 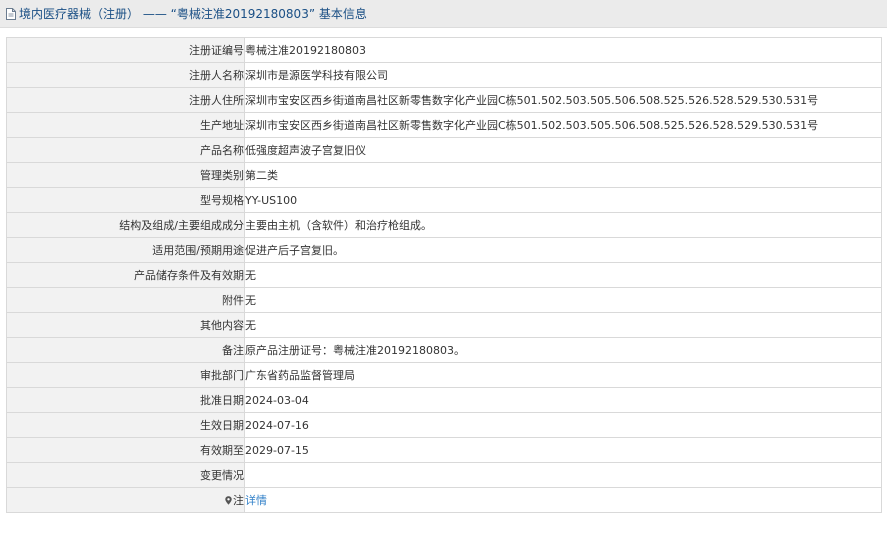 I want to click on table-row: 附件 无, so click(x=444, y=300).